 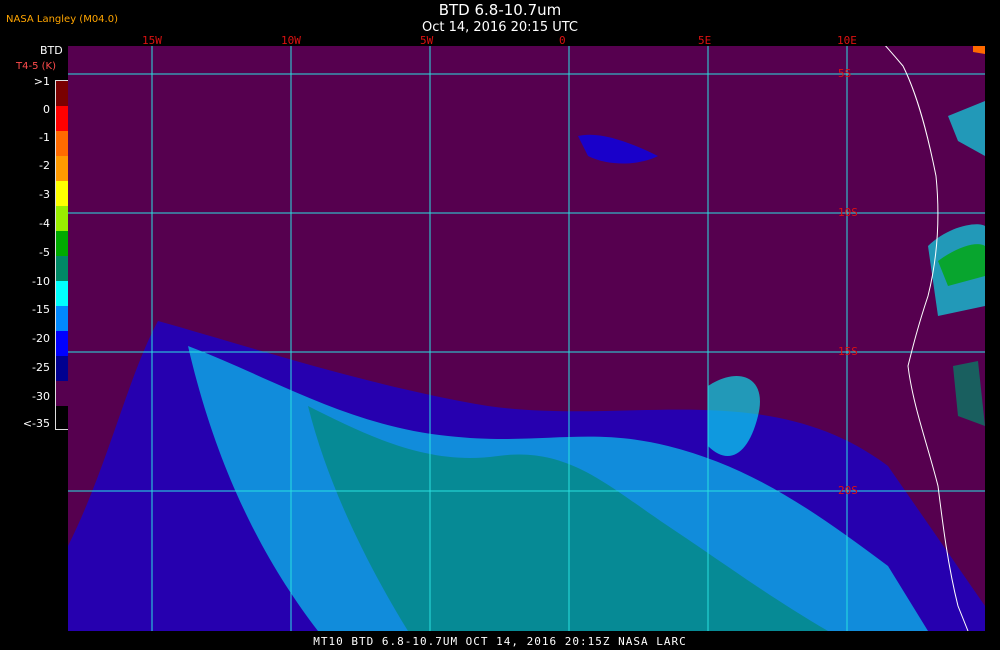 What do you see at coordinates (845, 73) in the screenshot?
I see `latitude-label: 5S` at bounding box center [845, 73].